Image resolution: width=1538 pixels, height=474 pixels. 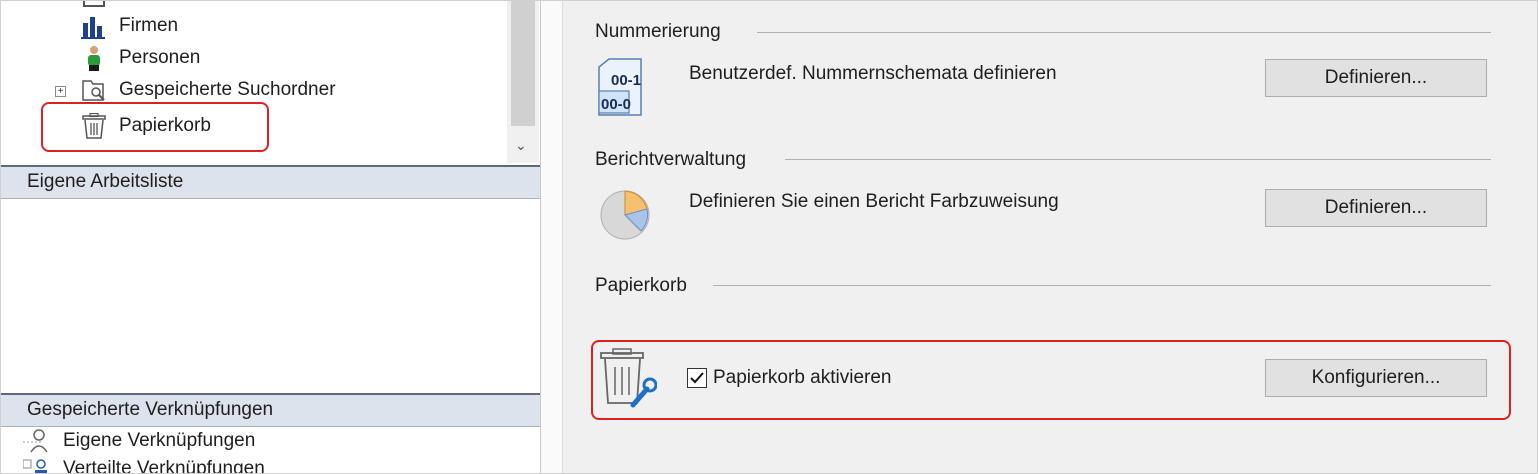 I want to click on icon-text-bottom: 00-0, so click(x=616, y=104).